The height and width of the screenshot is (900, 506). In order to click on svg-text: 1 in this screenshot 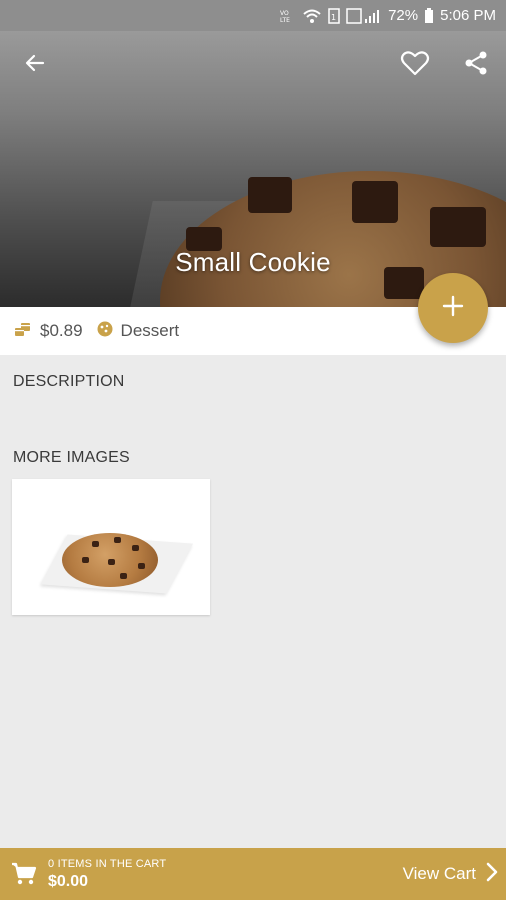, I will do `click(333, 17)`.